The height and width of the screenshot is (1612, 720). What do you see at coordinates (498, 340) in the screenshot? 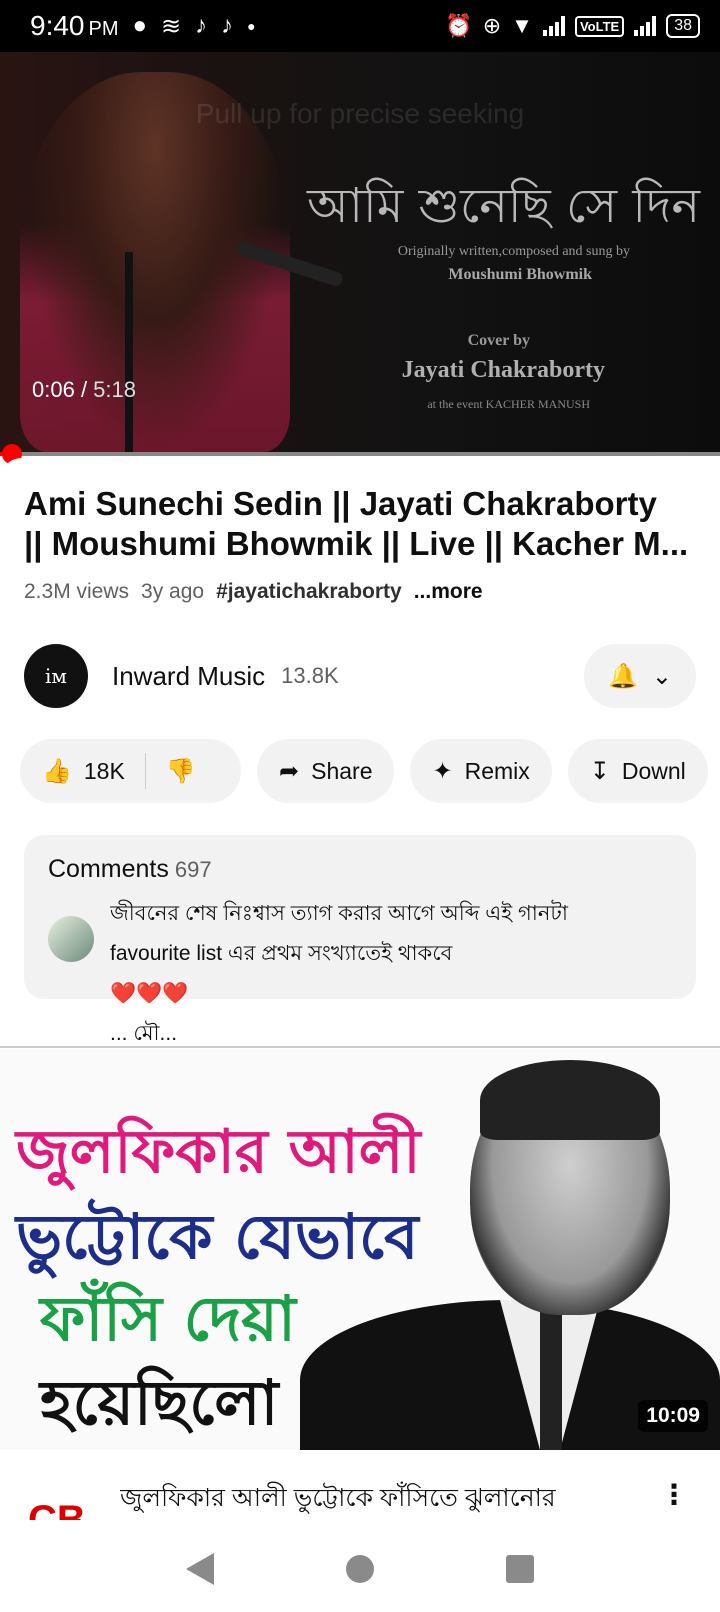
I see `overlay-credit: Cover by` at bounding box center [498, 340].